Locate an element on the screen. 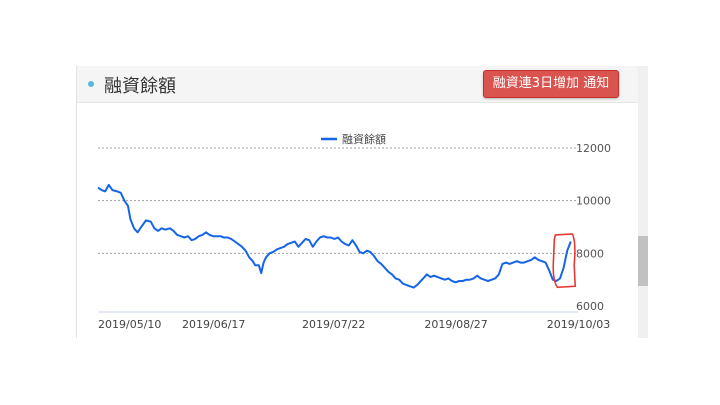  x-tick-label: 2019/05/10 is located at coordinates (129, 324).